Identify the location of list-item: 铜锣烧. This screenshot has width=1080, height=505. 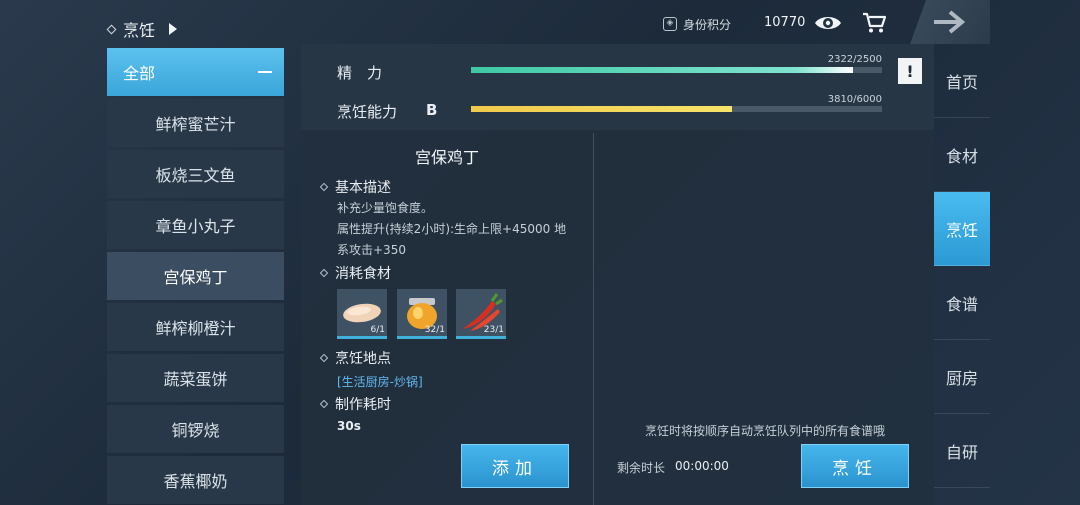
(195, 429).